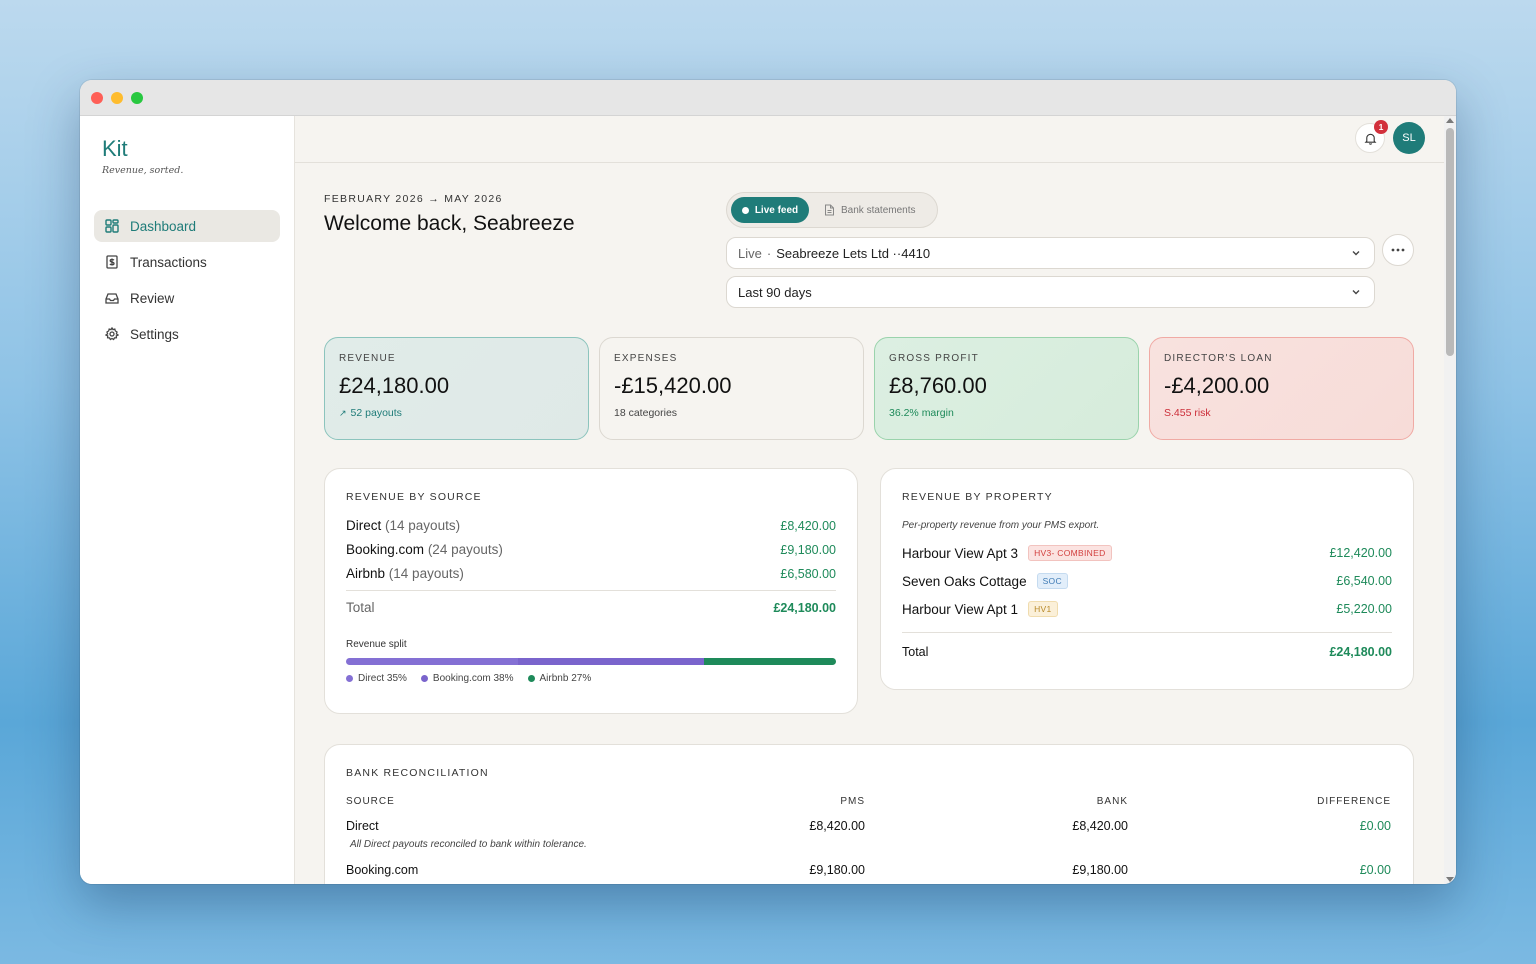 This screenshot has height=964, width=1536. I want to click on card-title: REVENUE BY SOURCE, so click(414, 497).